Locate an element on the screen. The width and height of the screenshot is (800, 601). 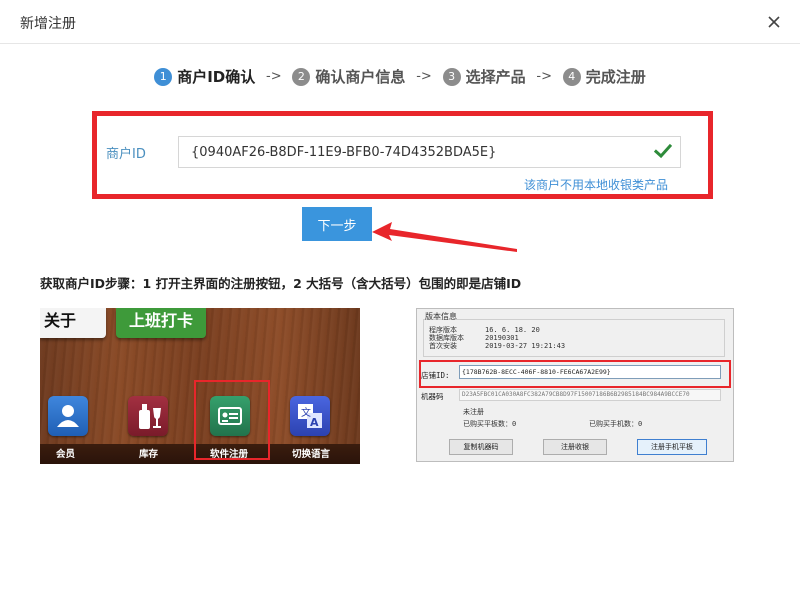
step-2: 2 确认商户信息 is located at coordinates (348, 76).